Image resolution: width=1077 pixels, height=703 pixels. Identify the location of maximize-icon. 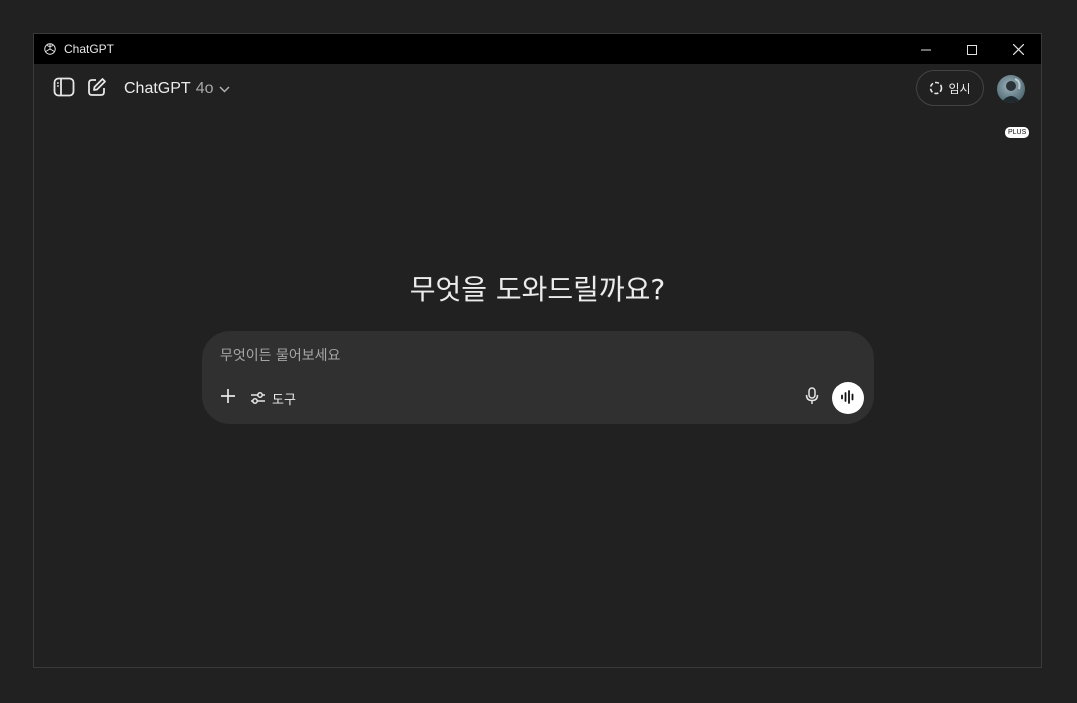
(972, 49).